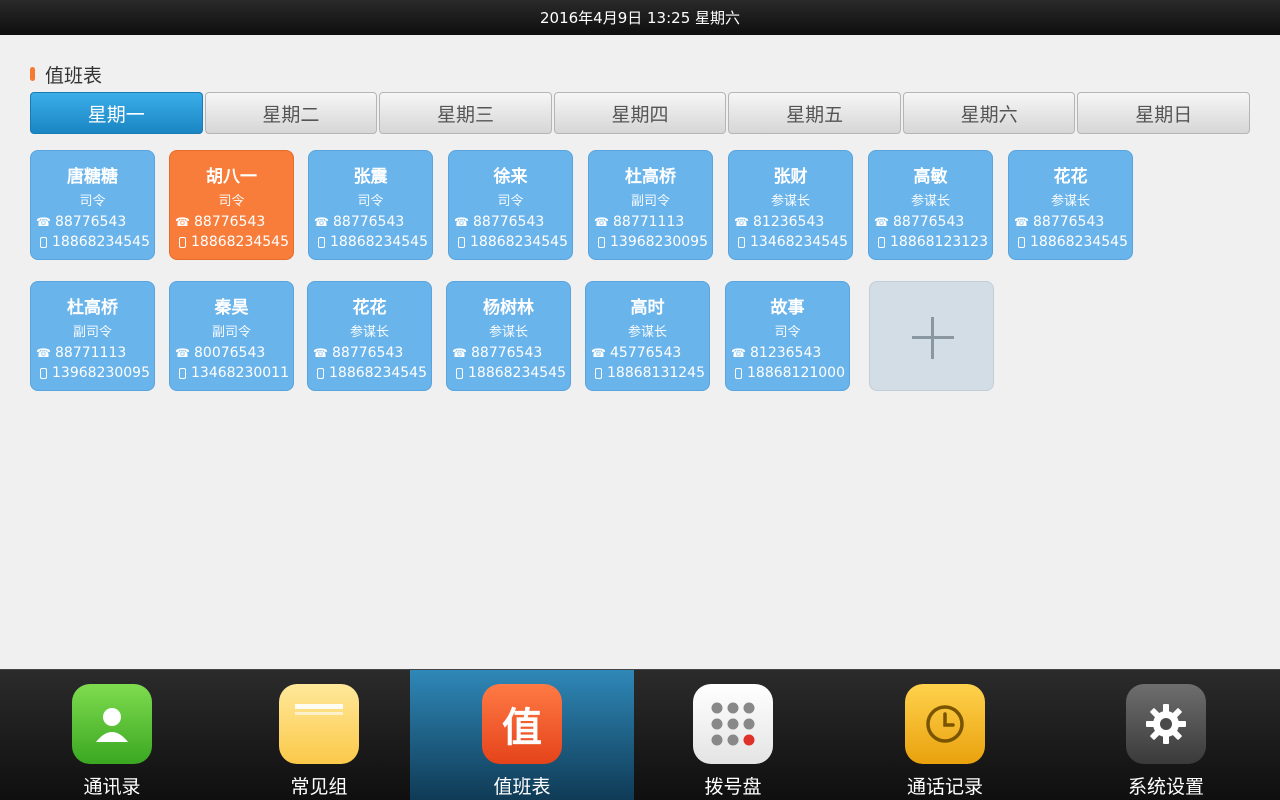 This screenshot has height=800, width=1280. Describe the element at coordinates (319, 787) in the screenshot. I see `dock-label: 常见组` at that location.